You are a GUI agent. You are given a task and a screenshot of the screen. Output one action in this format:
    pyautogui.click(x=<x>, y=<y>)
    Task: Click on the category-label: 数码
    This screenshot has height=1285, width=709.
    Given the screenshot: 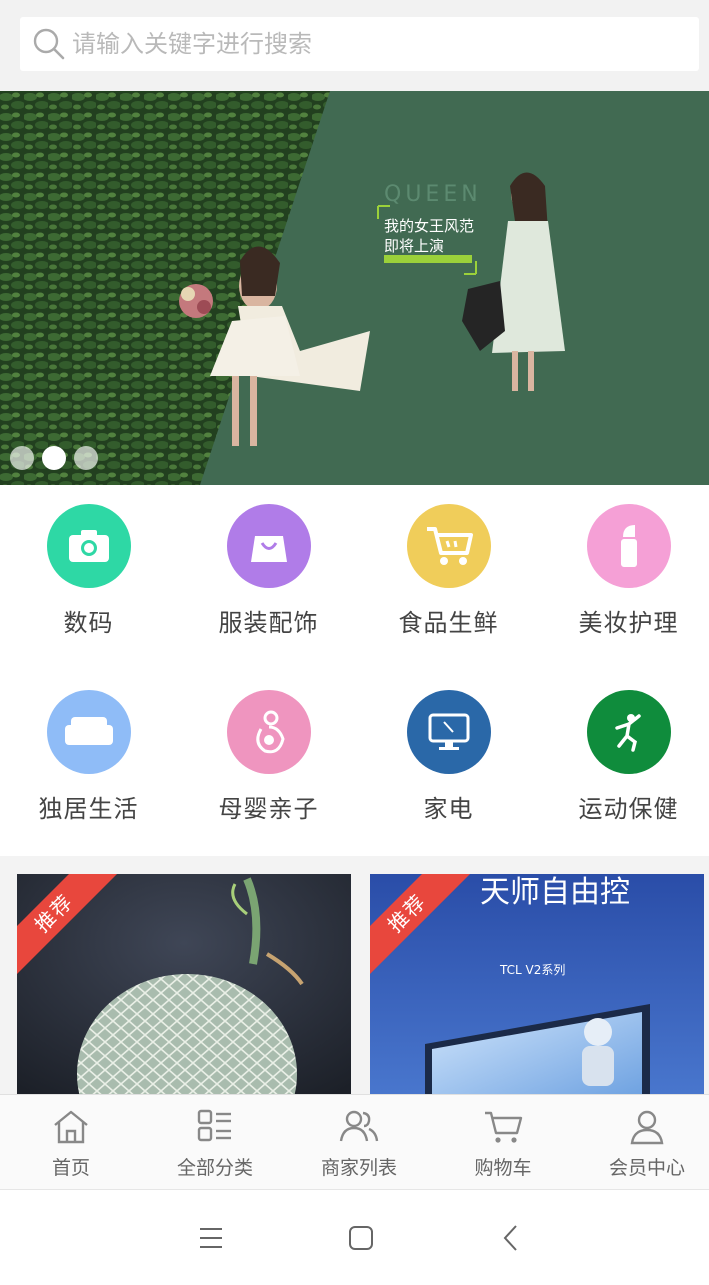 What is the action you would take?
    pyautogui.click(x=88, y=623)
    